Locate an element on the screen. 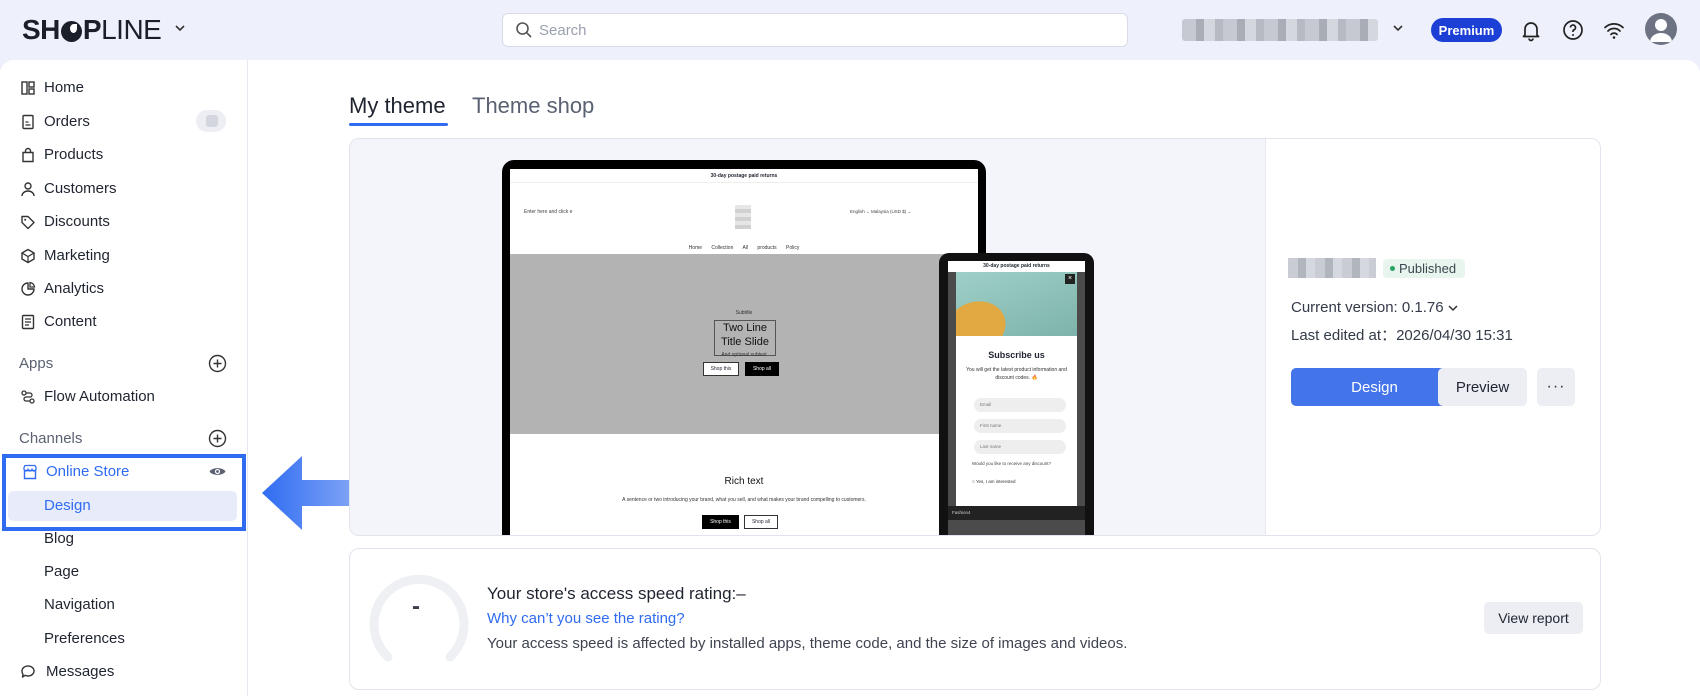 The height and width of the screenshot is (696, 1700). sidebar-item-label: Home is located at coordinates (64, 87).